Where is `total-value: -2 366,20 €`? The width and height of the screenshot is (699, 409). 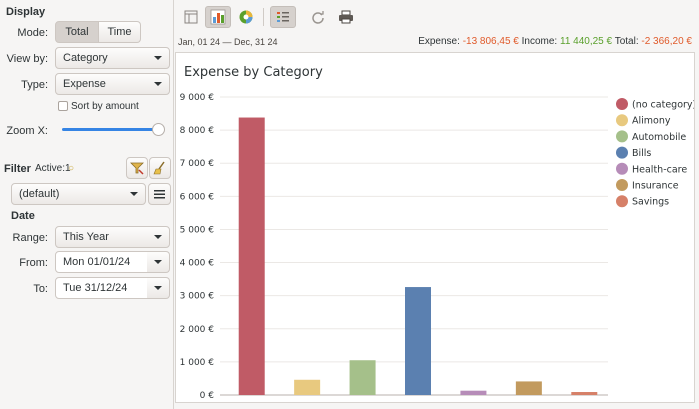 total-value: -2 366,20 € is located at coordinates (666, 41).